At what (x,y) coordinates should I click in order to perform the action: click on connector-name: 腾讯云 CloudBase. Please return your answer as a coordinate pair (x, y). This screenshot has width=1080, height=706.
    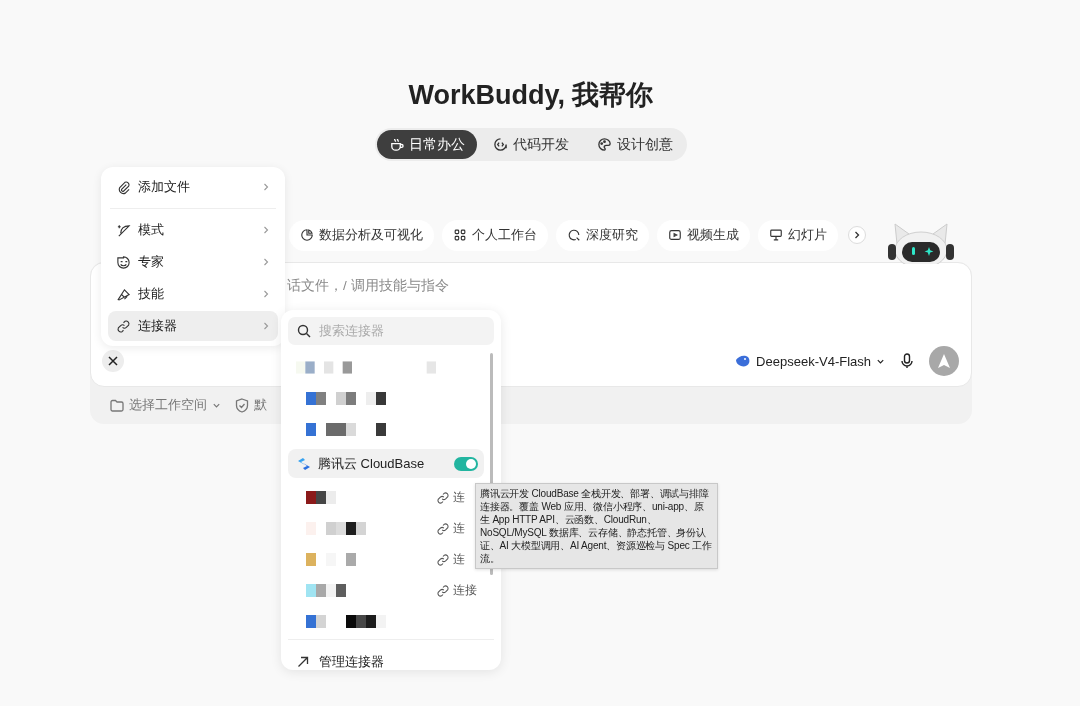
    Looking at the image, I should click on (372, 463).